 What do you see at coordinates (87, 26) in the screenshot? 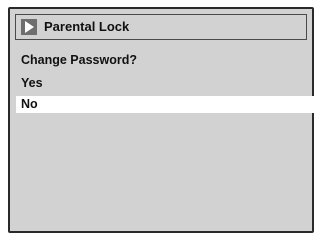
I see `dialog-title: Parental Lock` at bounding box center [87, 26].